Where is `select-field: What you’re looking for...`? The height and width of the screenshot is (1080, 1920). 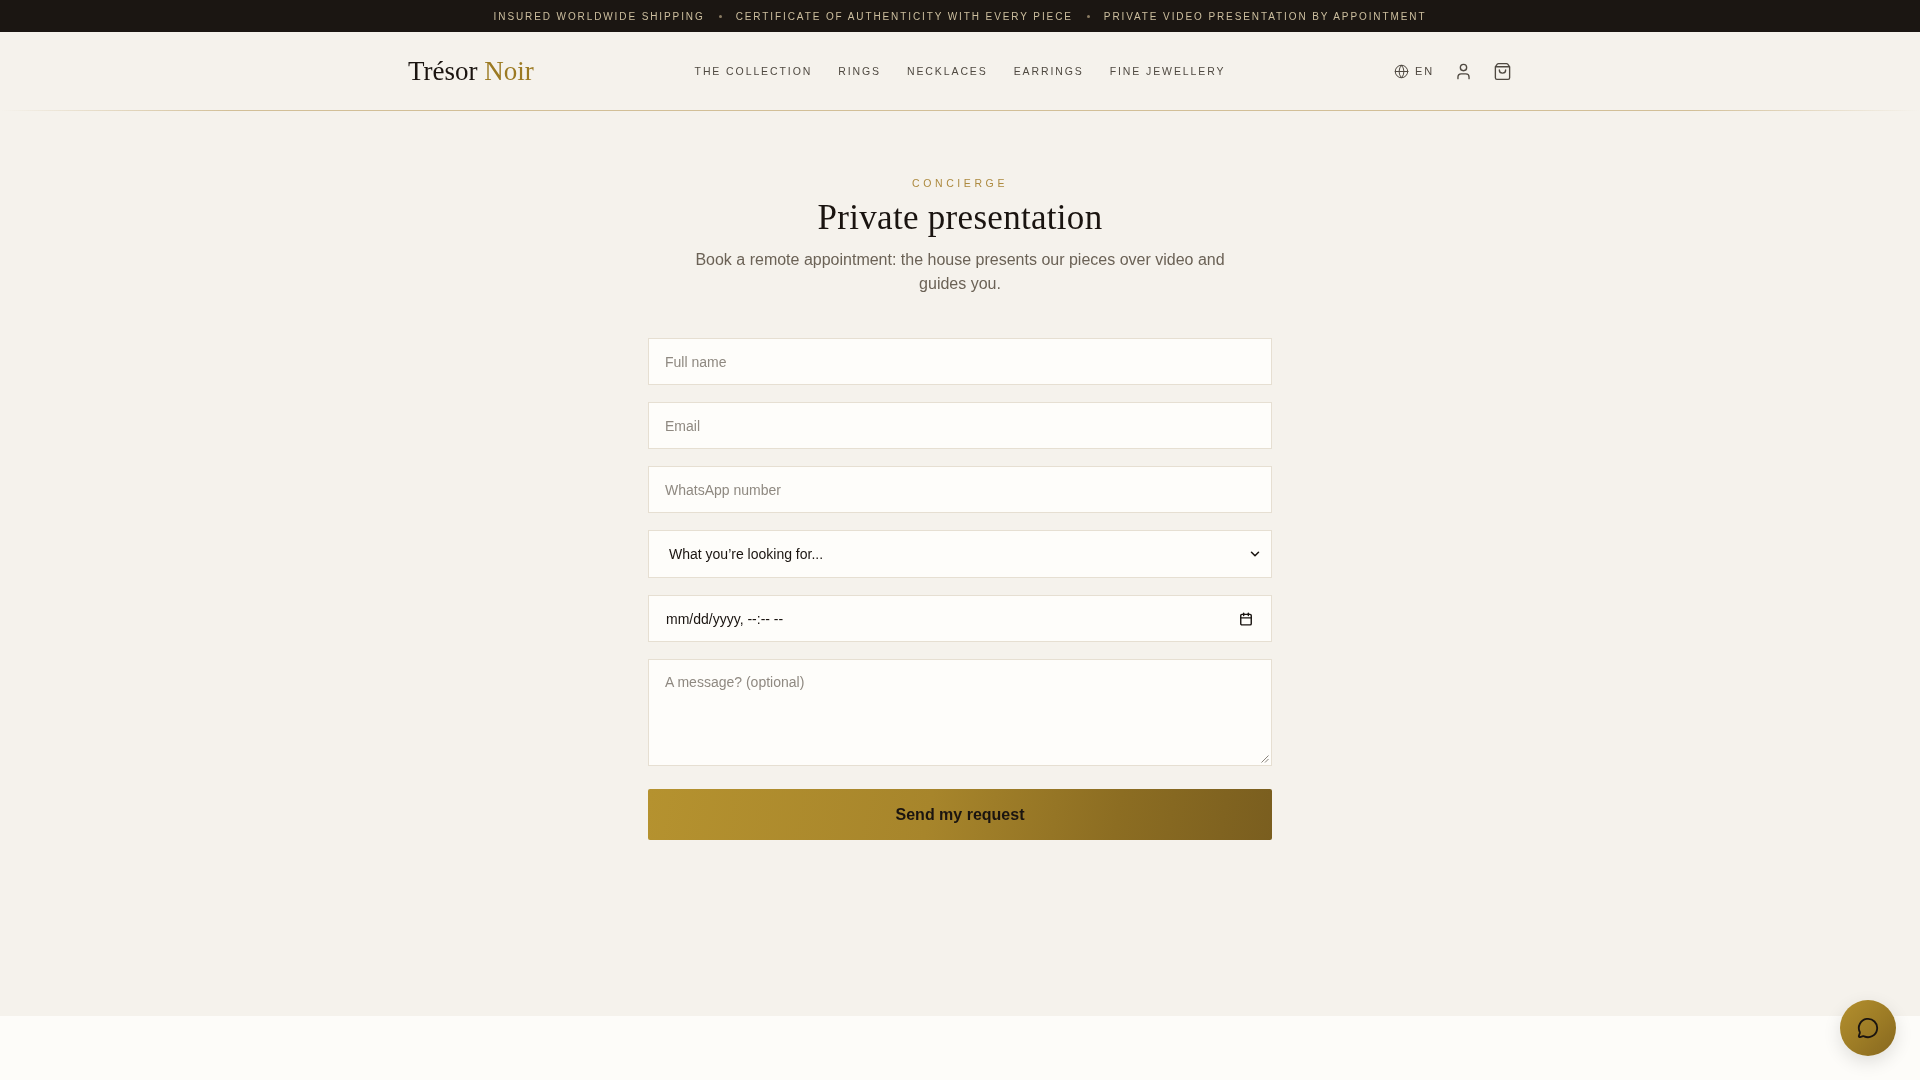 select-field: What you’re looking for... is located at coordinates (960, 554).